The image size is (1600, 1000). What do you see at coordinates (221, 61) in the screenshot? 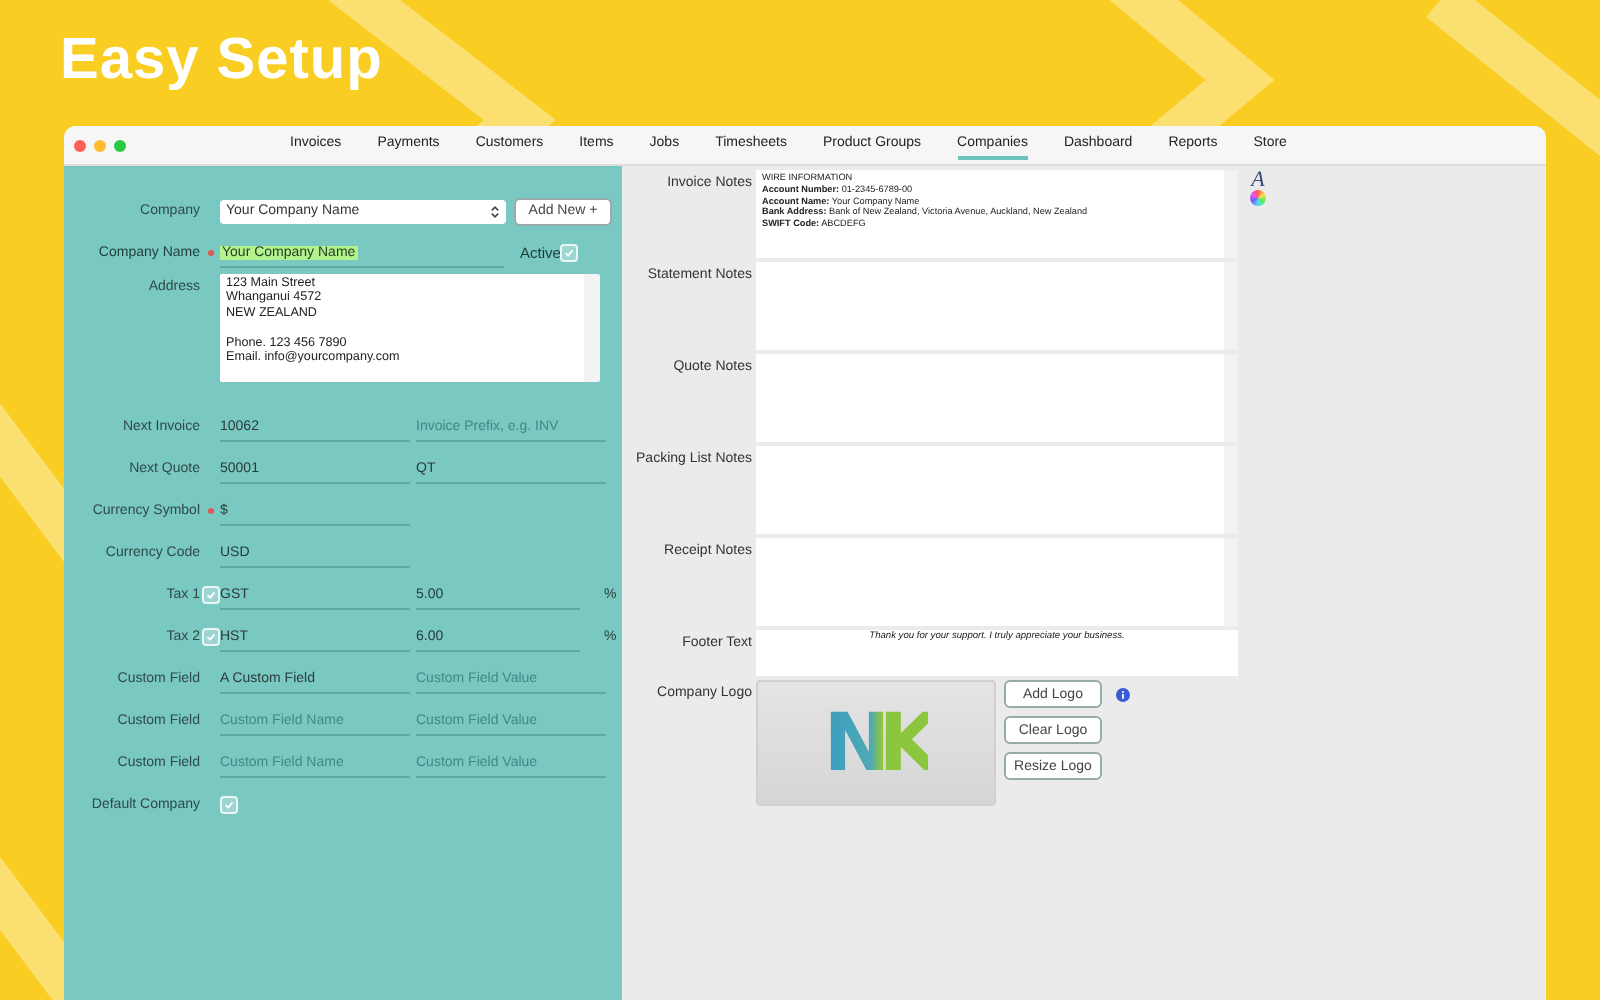
I see `headline: Easy Setup` at bounding box center [221, 61].